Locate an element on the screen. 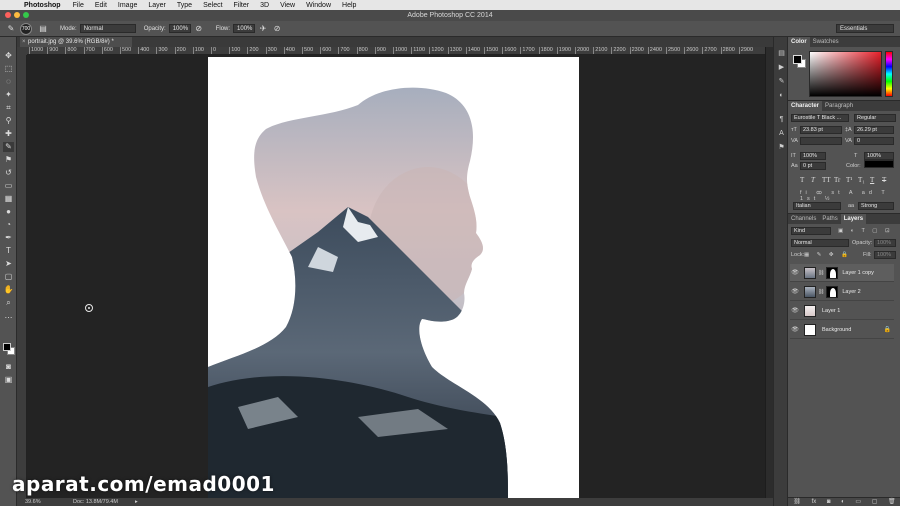  tab-paths: Paths is located at coordinates (829, 219).